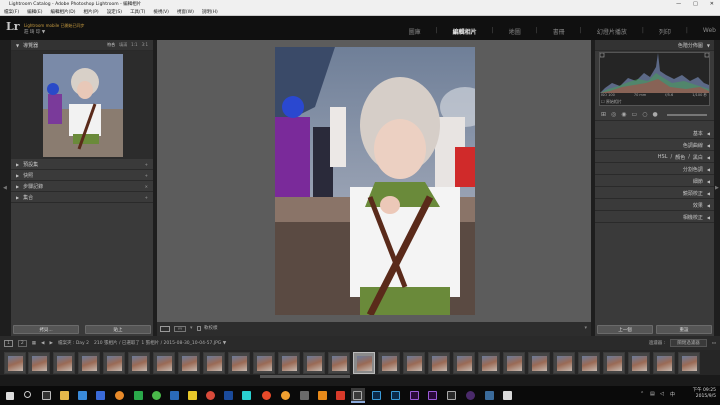  I want to click on filmstrip, so click(360, 364).